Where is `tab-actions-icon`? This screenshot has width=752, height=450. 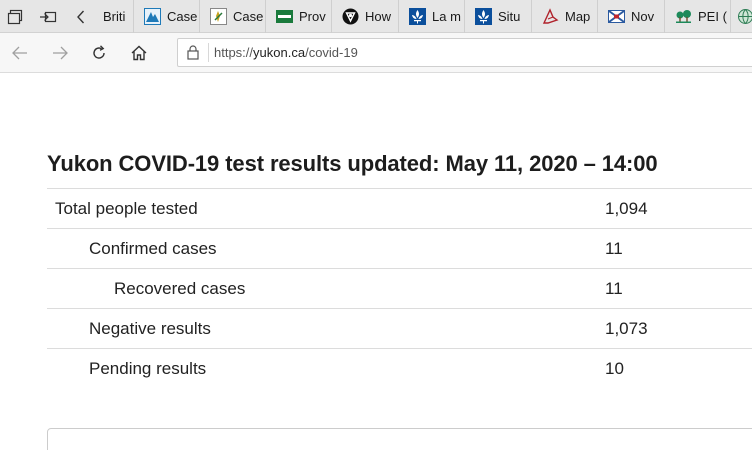 tab-actions-icon is located at coordinates (15, 16).